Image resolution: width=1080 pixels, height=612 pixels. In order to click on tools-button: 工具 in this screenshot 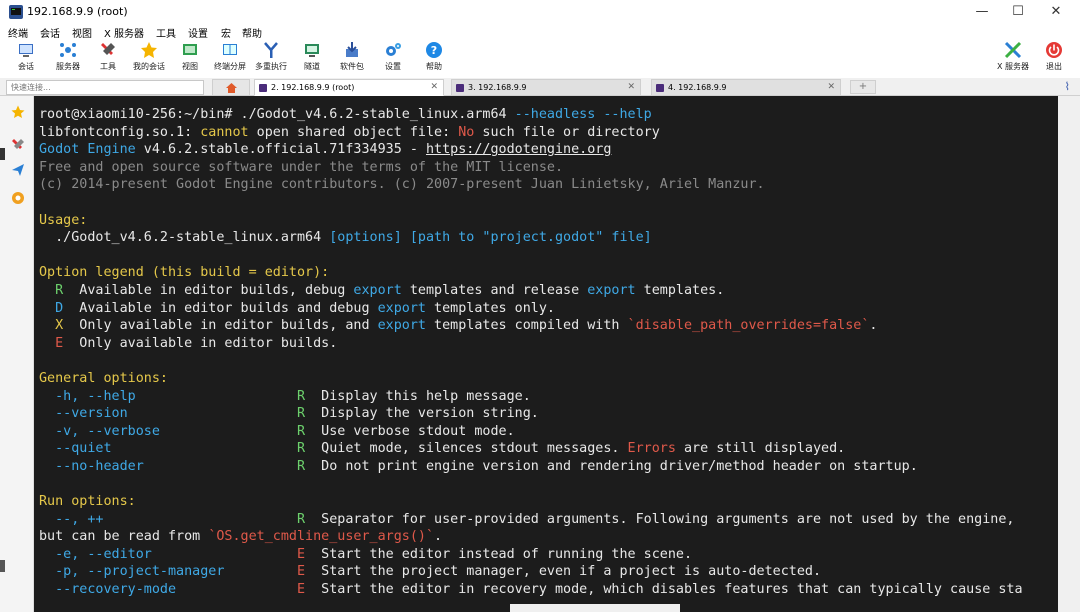, I will do `click(108, 59)`.